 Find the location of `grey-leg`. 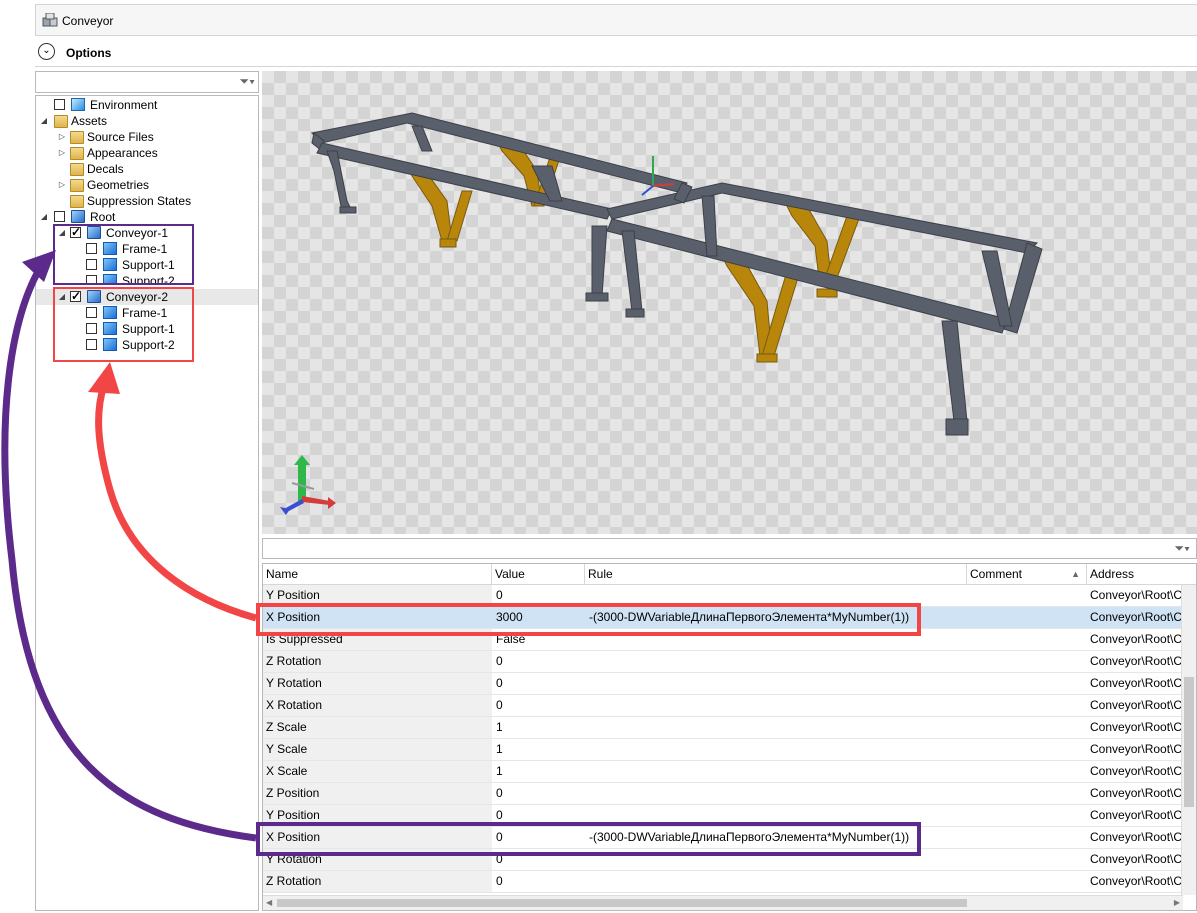

grey-leg is located at coordinates (599, 261).